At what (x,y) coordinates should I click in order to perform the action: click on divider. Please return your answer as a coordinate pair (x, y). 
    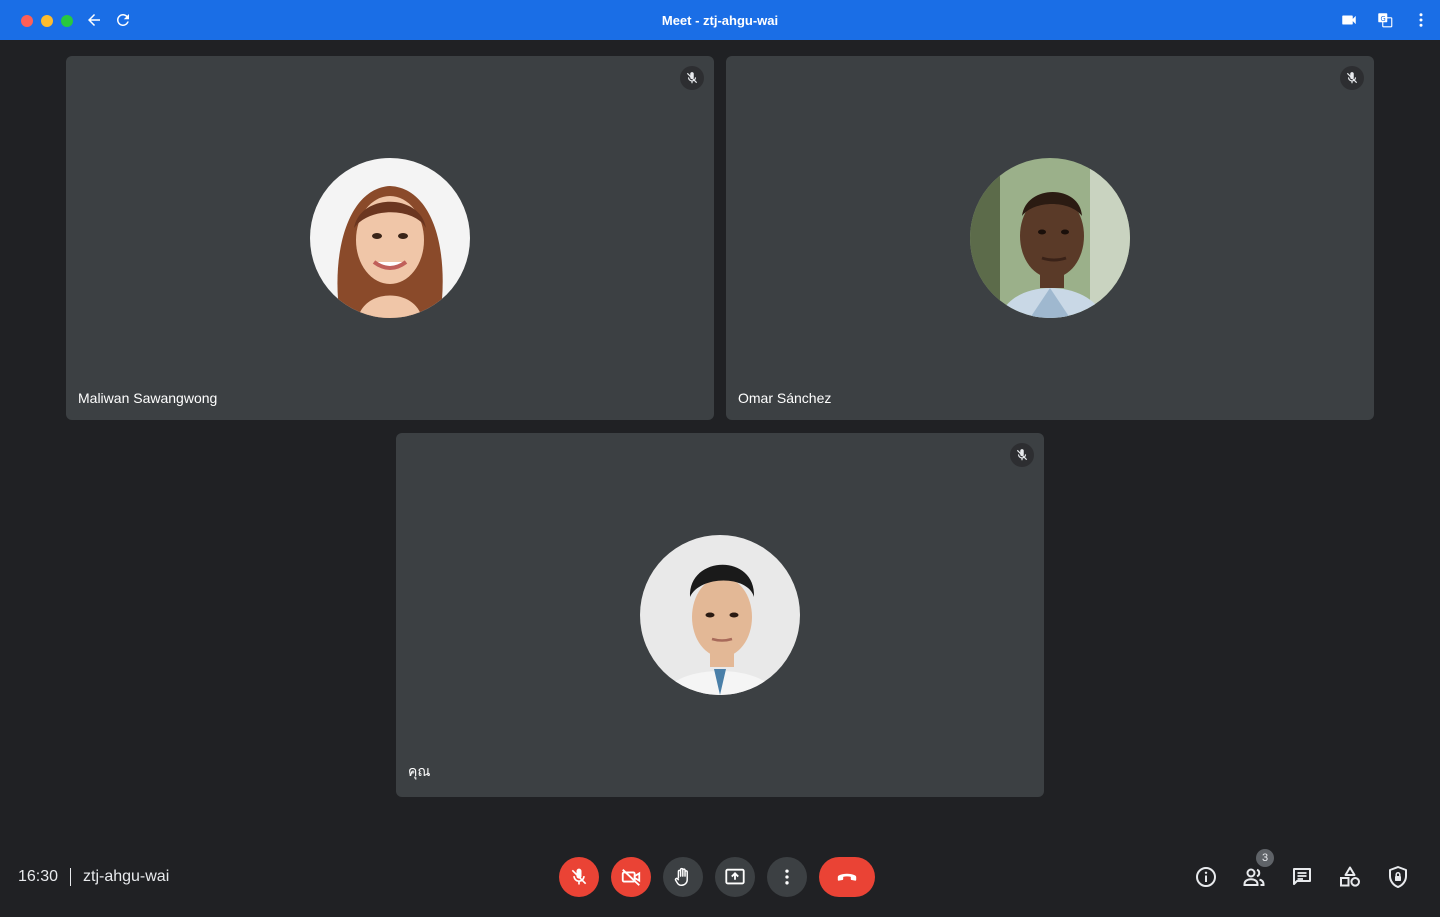
    Looking at the image, I should click on (70, 877).